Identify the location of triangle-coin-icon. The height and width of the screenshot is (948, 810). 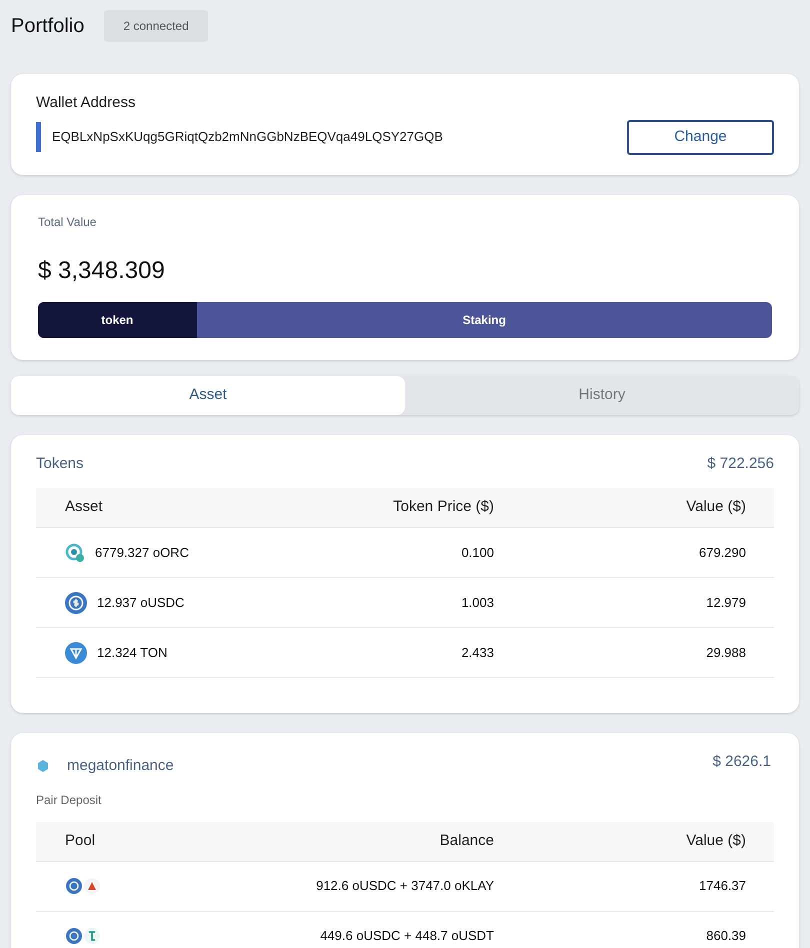
(76, 653).